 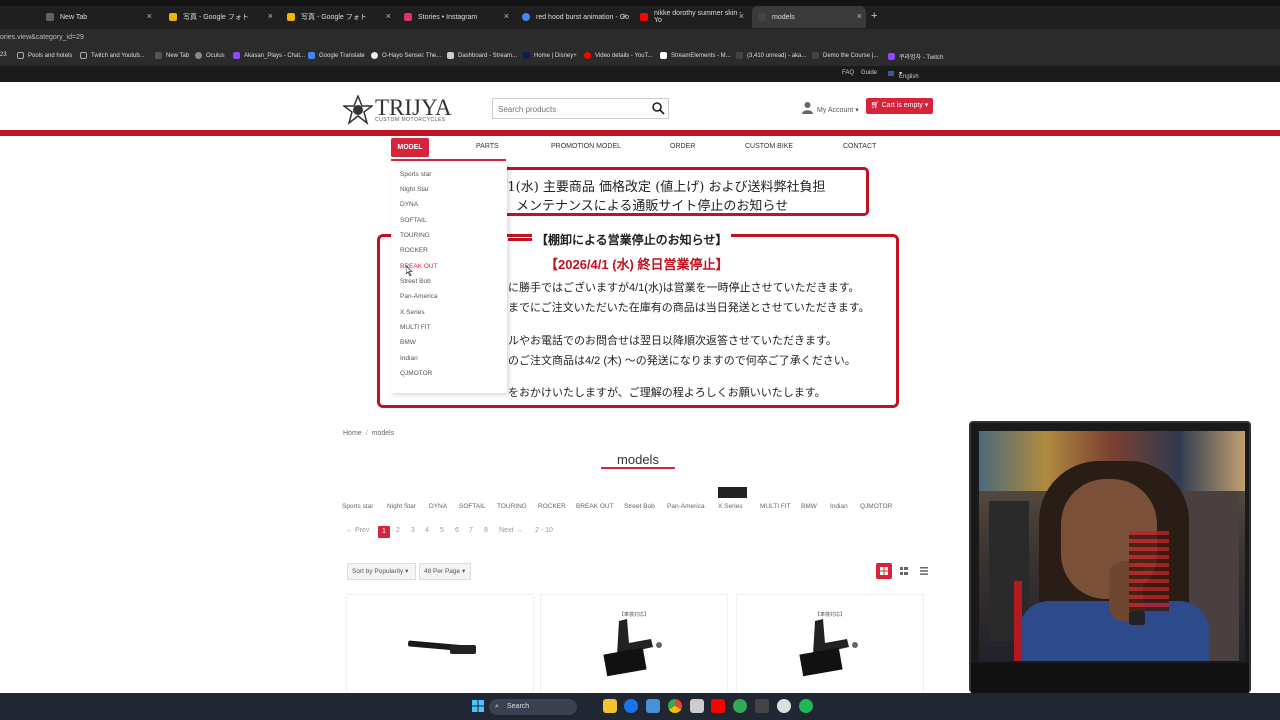 I want to click on category-link: Indian, so click(x=839, y=506).